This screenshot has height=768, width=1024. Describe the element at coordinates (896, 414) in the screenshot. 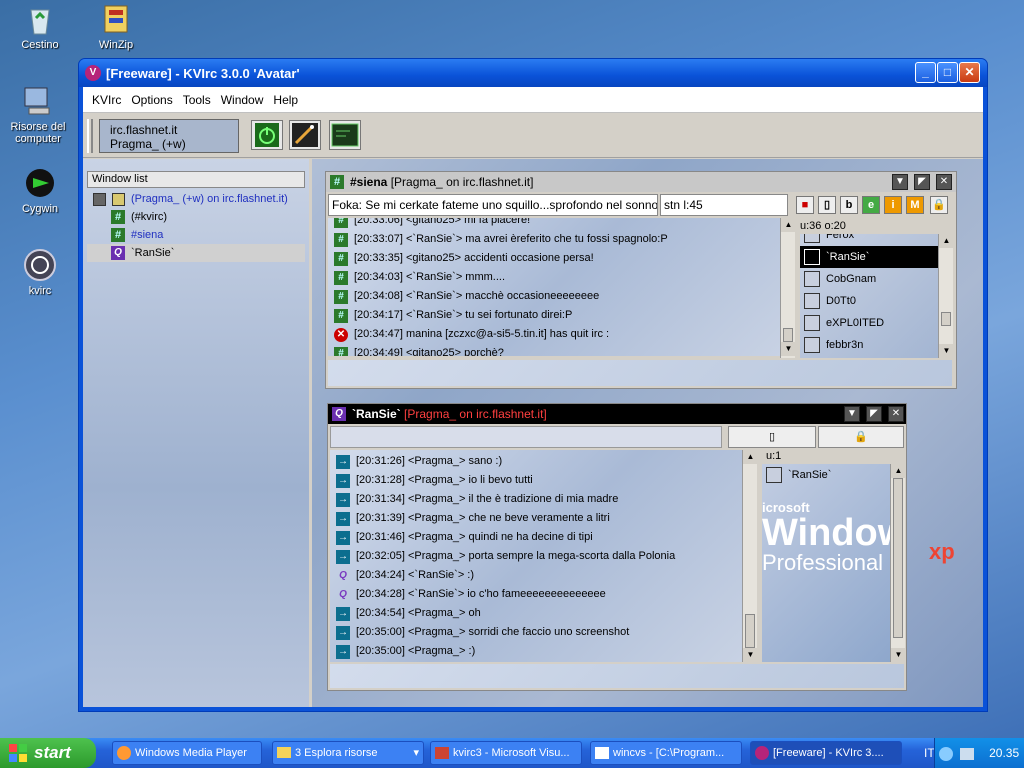

I see `query-close-button: ✕` at that location.